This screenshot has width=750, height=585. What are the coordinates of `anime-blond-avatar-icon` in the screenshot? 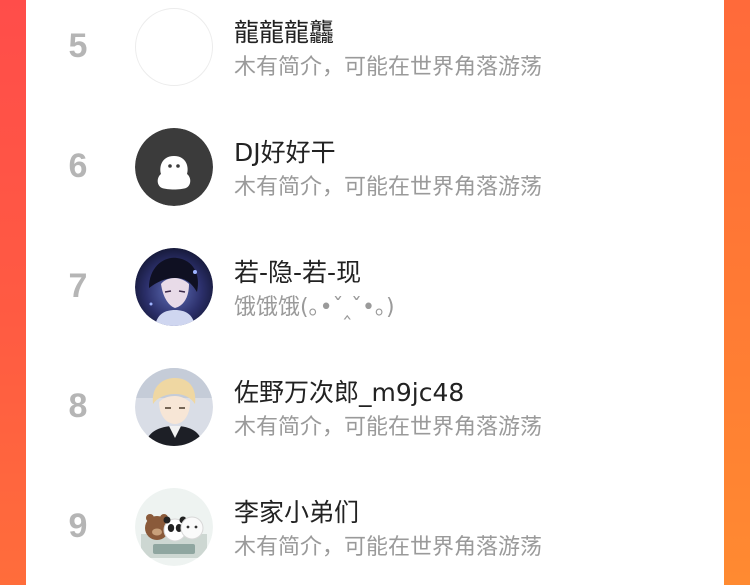 It's located at (174, 407).